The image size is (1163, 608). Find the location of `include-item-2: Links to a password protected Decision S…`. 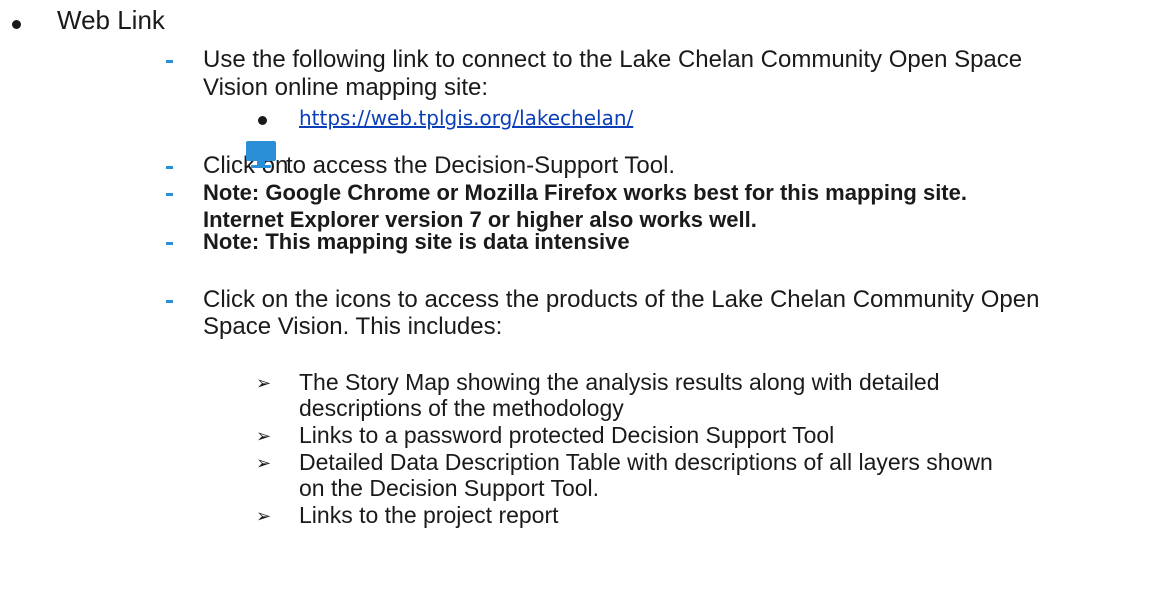

include-item-2: Links to a password protected Decision S… is located at coordinates (567, 435).